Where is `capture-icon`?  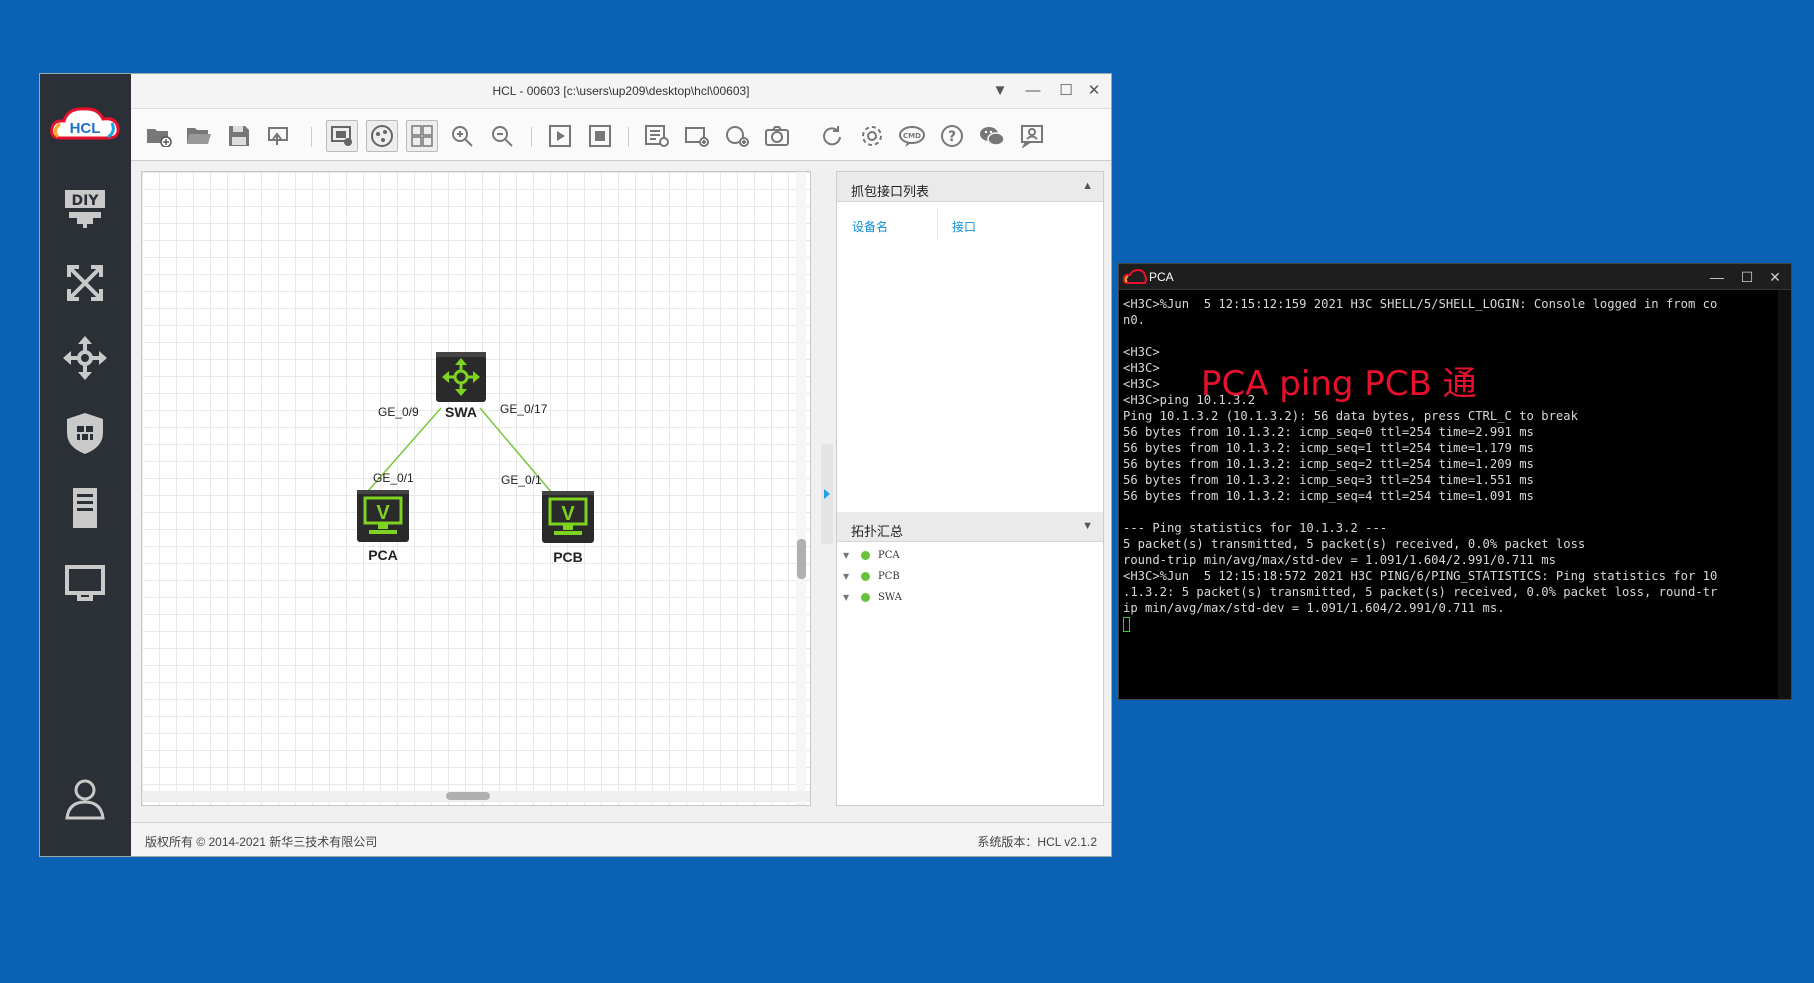 capture-icon is located at coordinates (342, 136).